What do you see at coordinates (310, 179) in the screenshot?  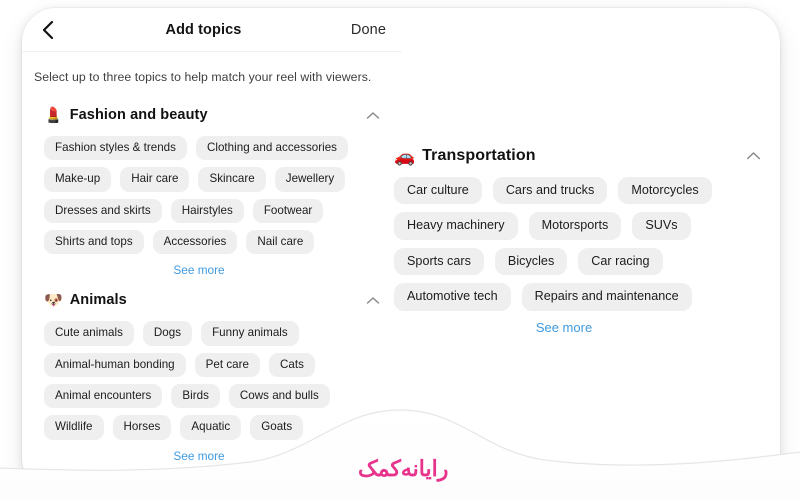 I see `topic-chip: Jewellery` at bounding box center [310, 179].